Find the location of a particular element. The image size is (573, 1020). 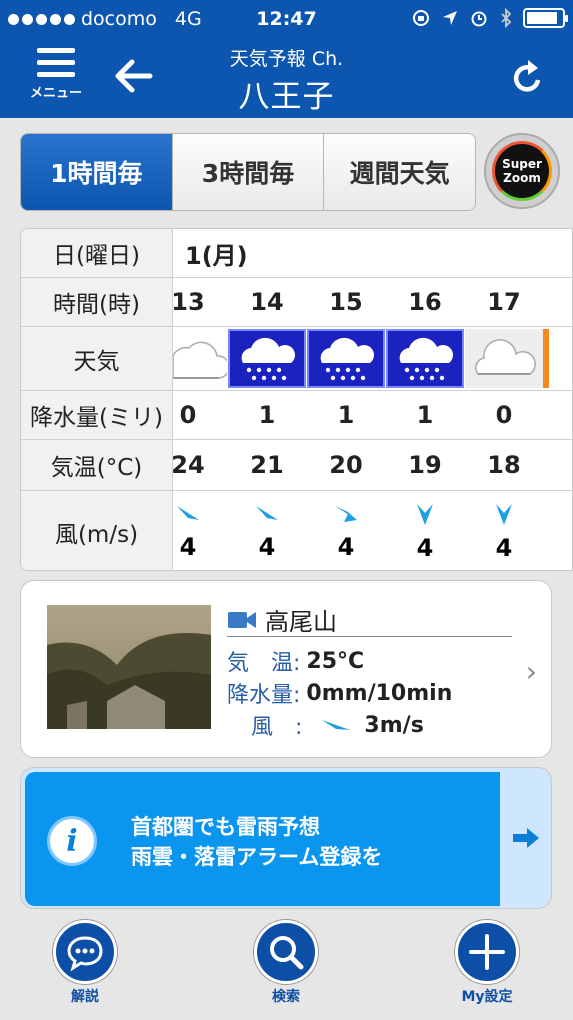

banner-line2: 雨雲・落雷アラーム登録を is located at coordinates (257, 857).